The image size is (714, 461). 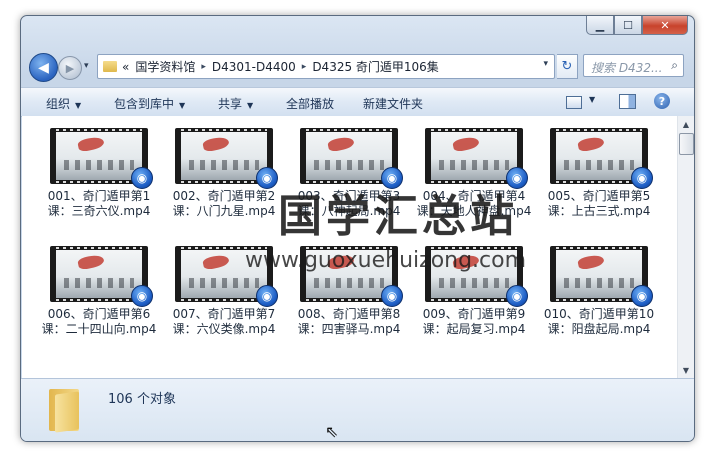 What do you see at coordinates (99, 321) in the screenshot?
I see `file-name: 006、奇门遁甲第6课：二十四山向.mp4` at bounding box center [99, 321].